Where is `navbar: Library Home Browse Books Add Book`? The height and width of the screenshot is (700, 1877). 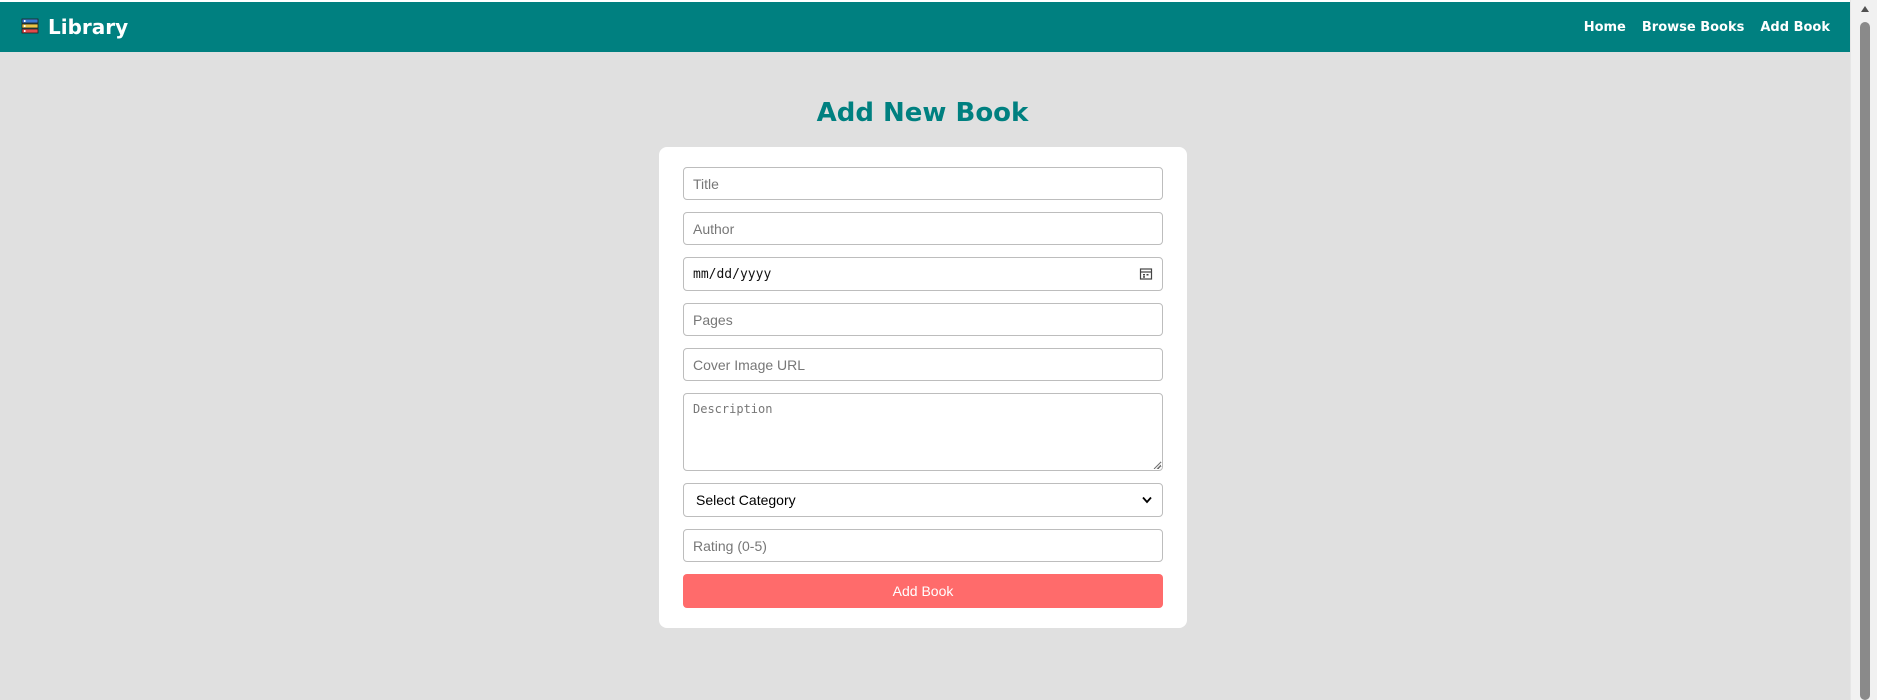 navbar: Library Home Browse Books Add Book is located at coordinates (925, 27).